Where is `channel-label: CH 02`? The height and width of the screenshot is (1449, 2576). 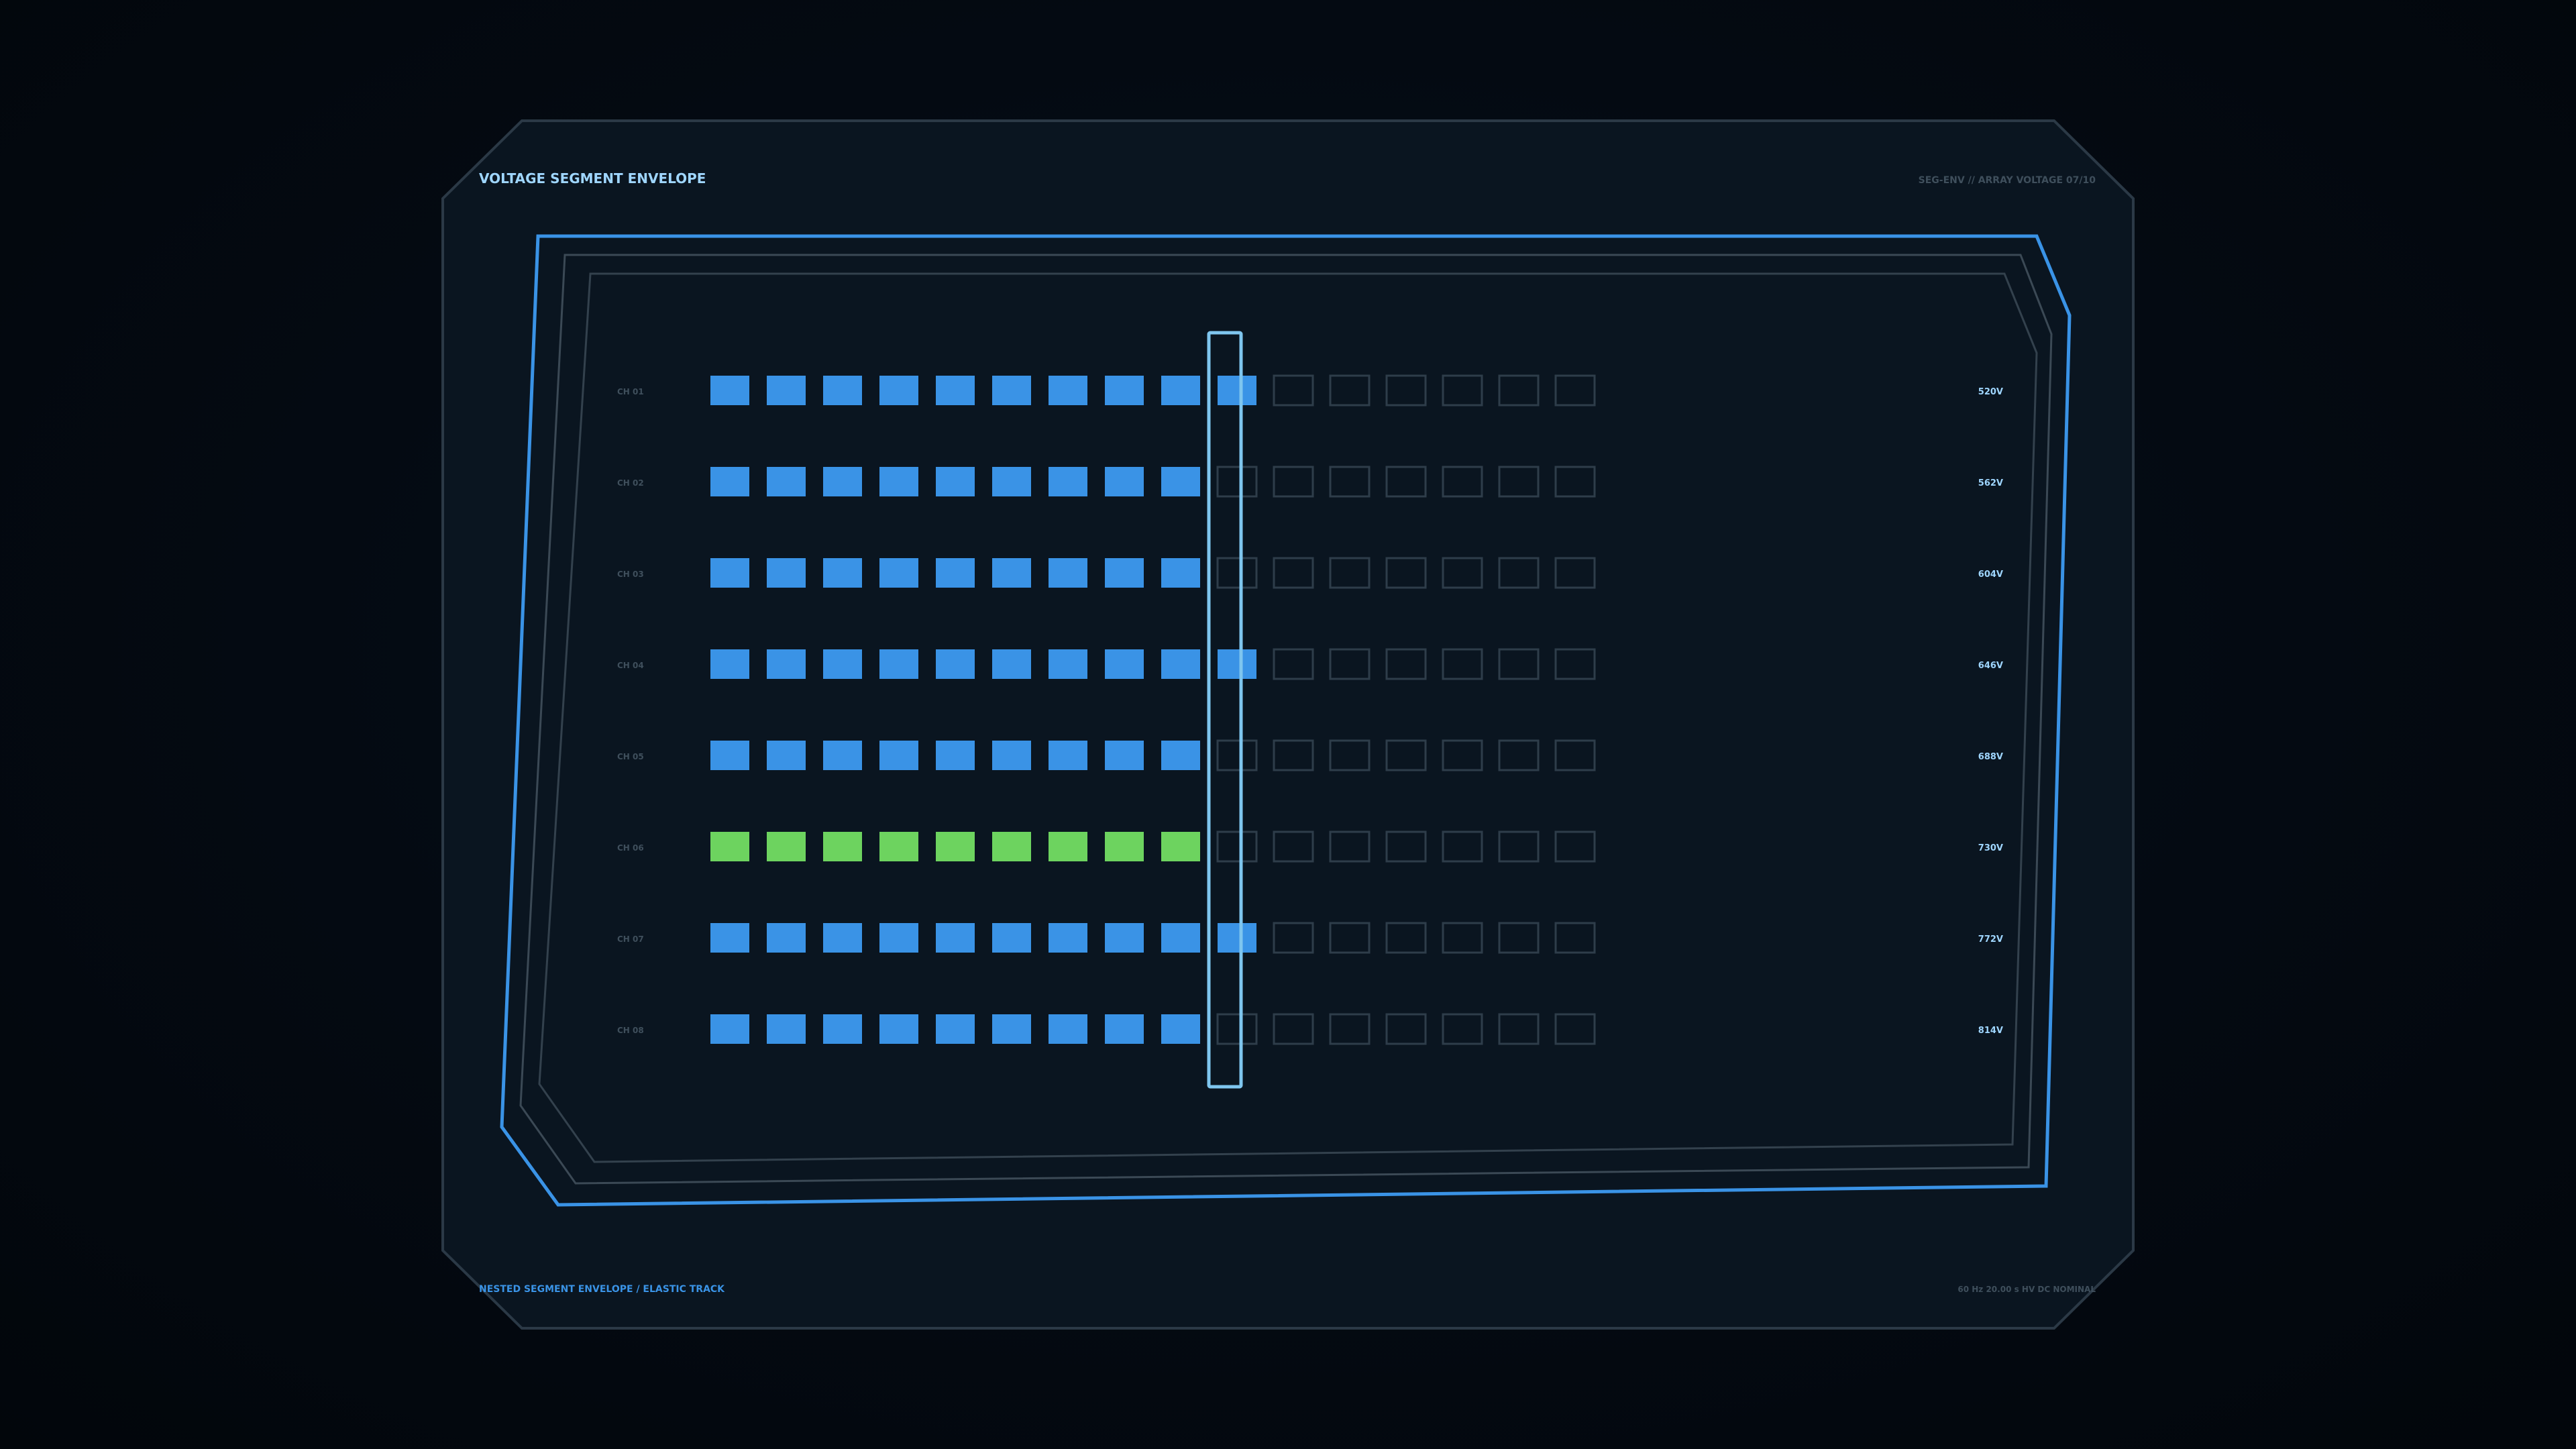
channel-label: CH 02 is located at coordinates (630, 483).